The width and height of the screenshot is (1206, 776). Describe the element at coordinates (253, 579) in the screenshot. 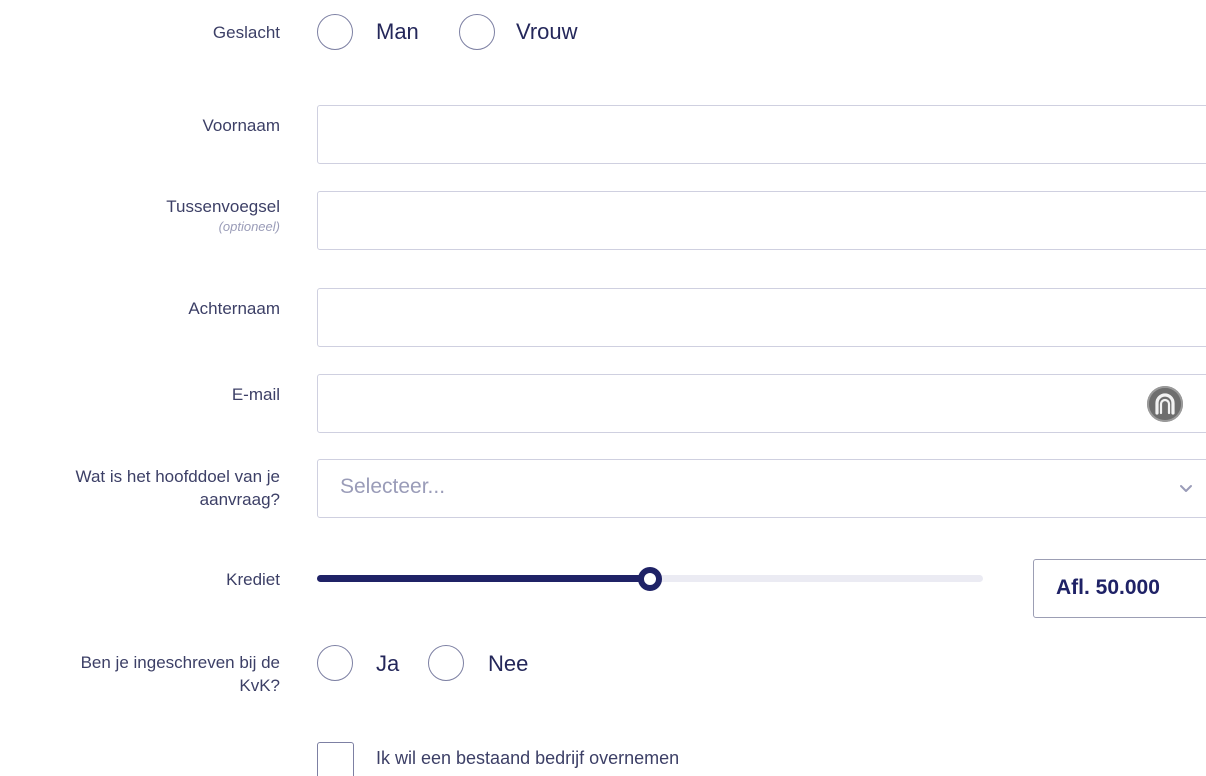

I see `credit-label: Krediet` at that location.